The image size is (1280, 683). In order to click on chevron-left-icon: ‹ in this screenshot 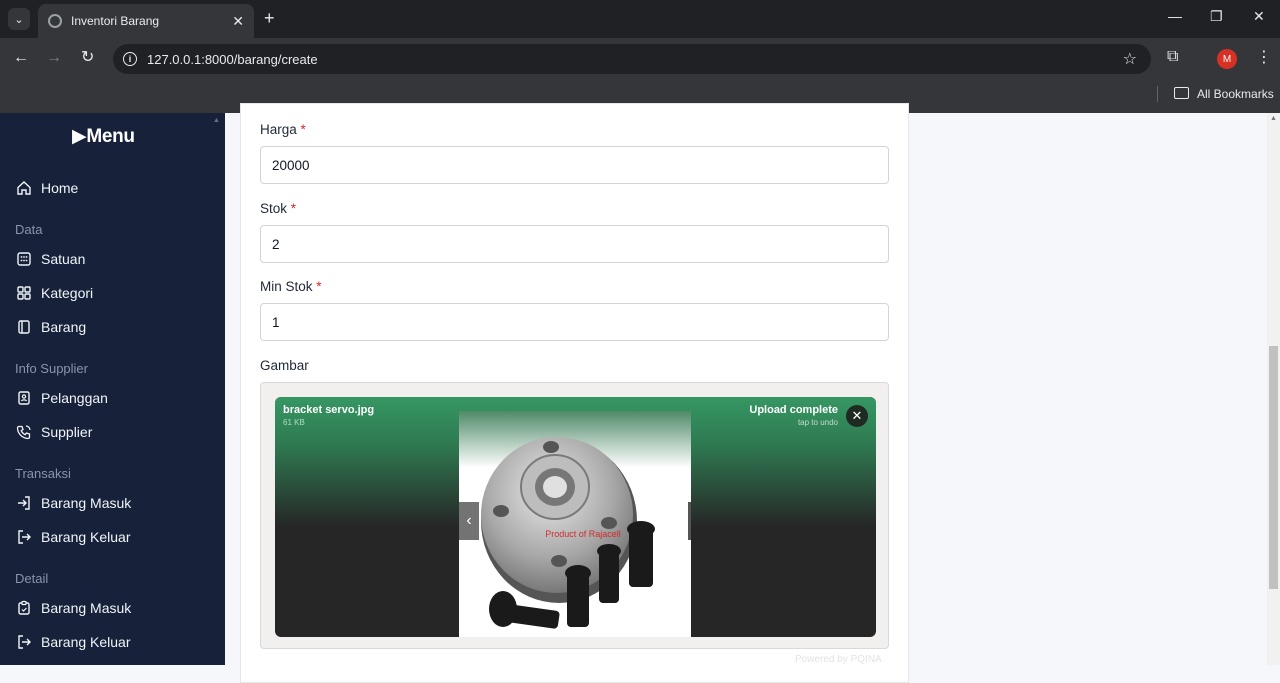, I will do `click(469, 521)`.